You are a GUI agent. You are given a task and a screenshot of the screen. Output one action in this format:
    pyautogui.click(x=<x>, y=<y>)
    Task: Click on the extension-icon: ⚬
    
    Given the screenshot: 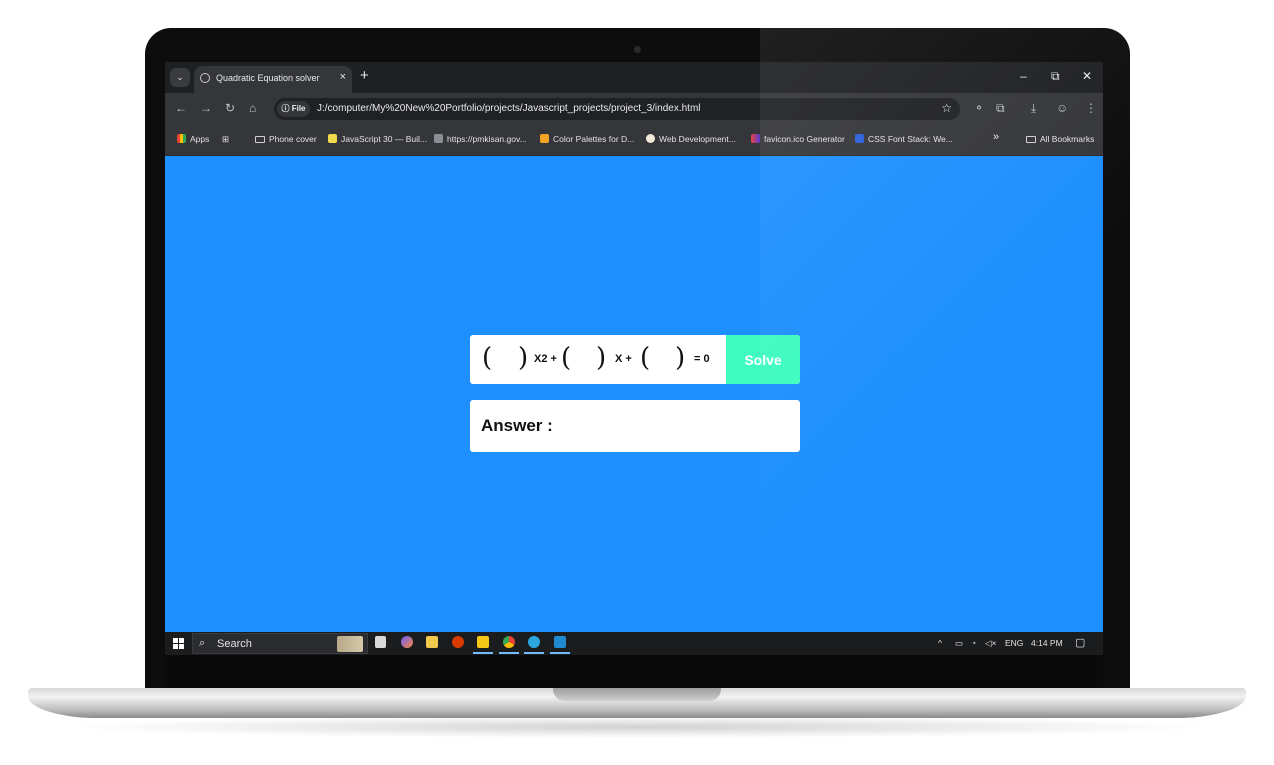 What is the action you would take?
    pyautogui.click(x=979, y=108)
    